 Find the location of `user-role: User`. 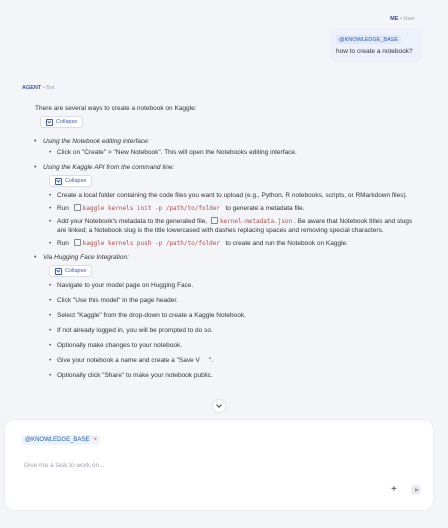

user-role: User is located at coordinates (409, 19).